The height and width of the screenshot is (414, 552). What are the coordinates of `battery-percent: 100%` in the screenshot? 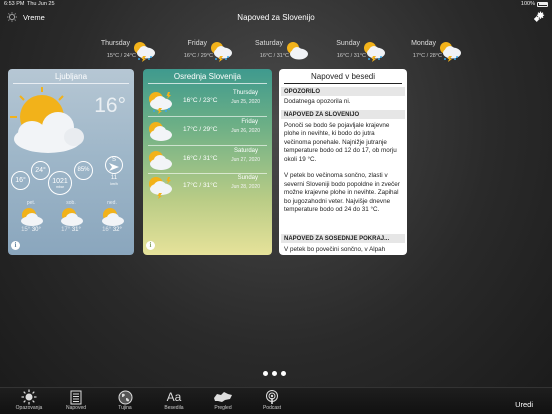 It's located at (527, 4).